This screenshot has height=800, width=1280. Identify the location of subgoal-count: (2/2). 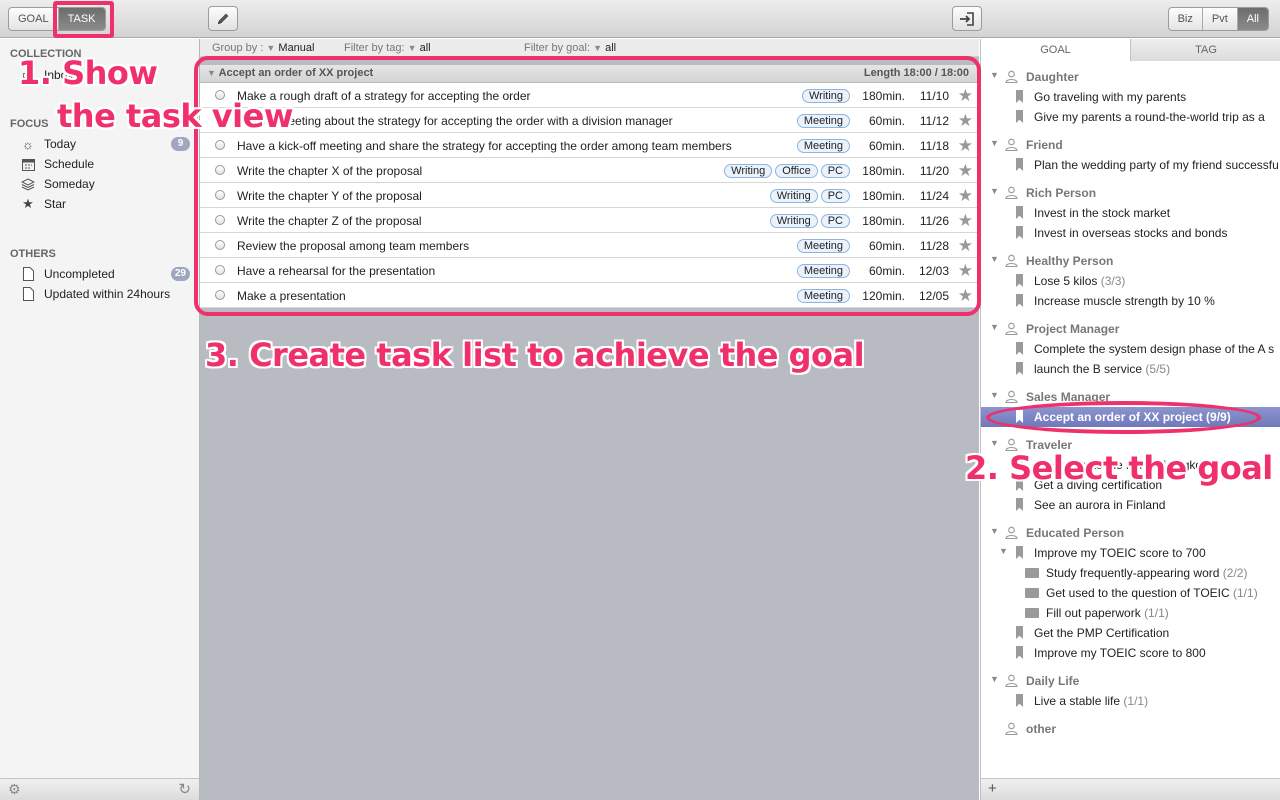
(1235, 573).